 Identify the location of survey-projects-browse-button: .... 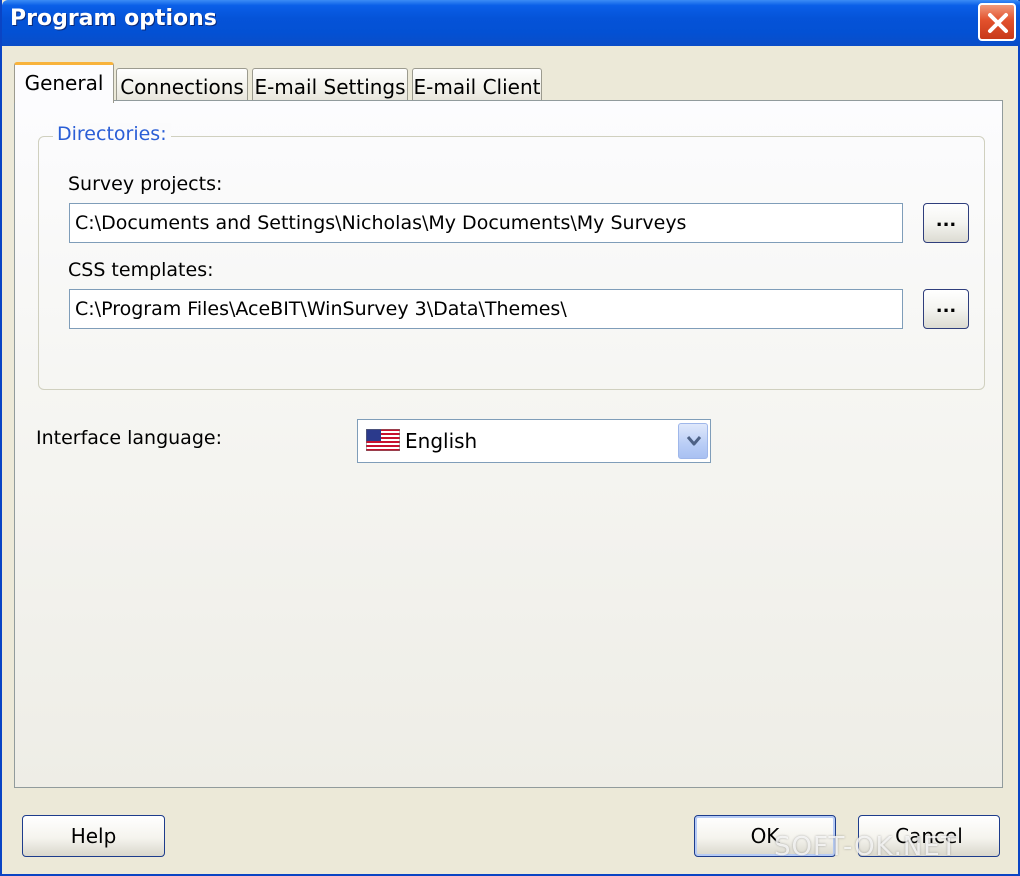
(946, 223).